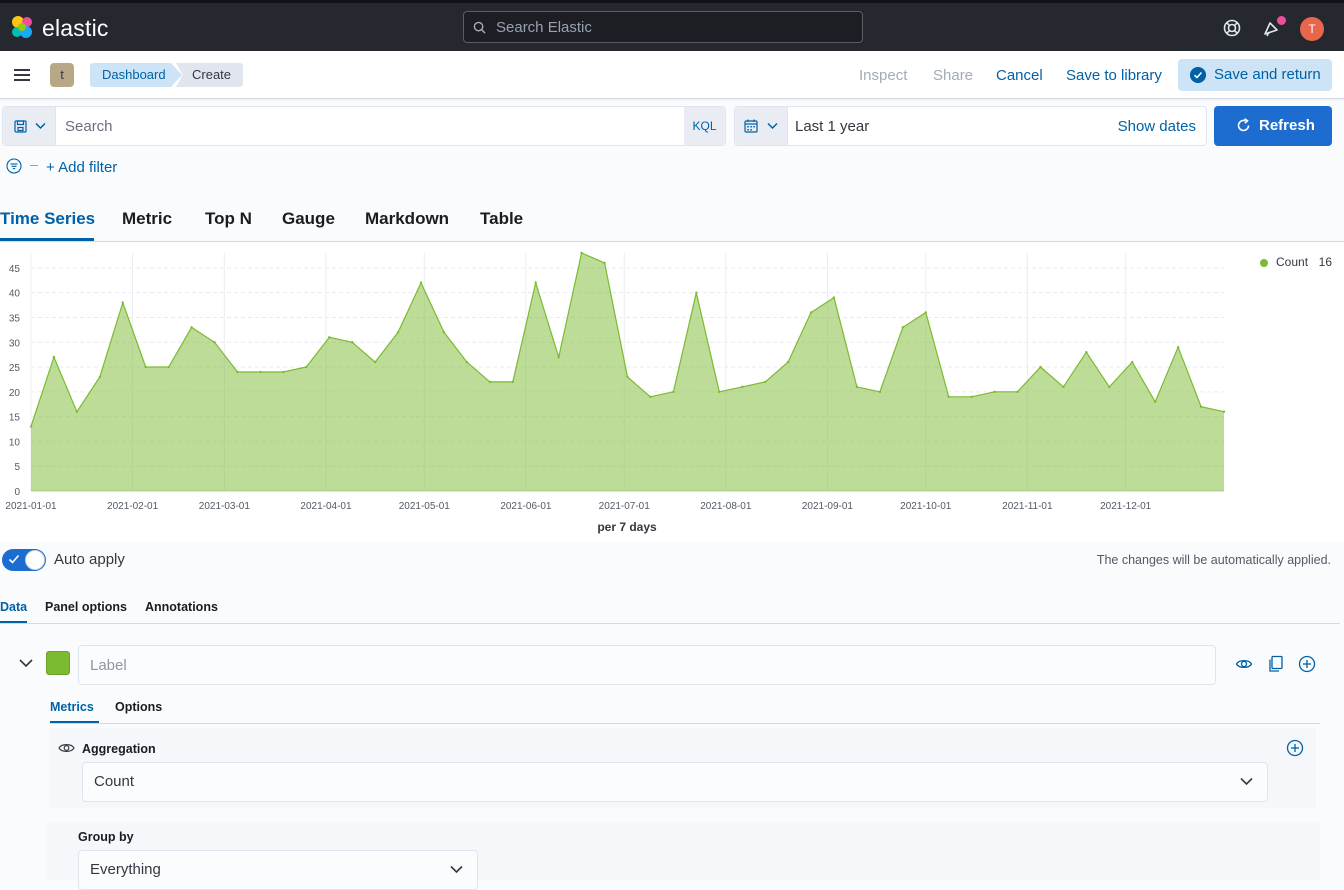 Image resolution: width=1344 pixels, height=890 pixels. I want to click on tab-annotations: Annotations, so click(181, 607).